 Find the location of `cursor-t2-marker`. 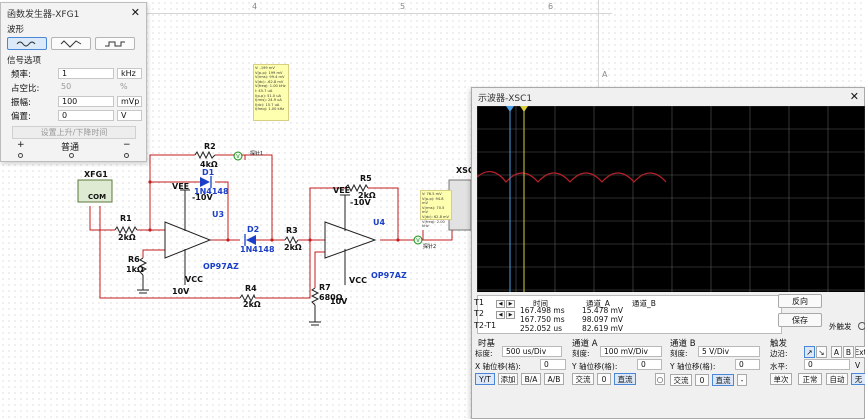

cursor-t2-marker is located at coordinates (524, 109).